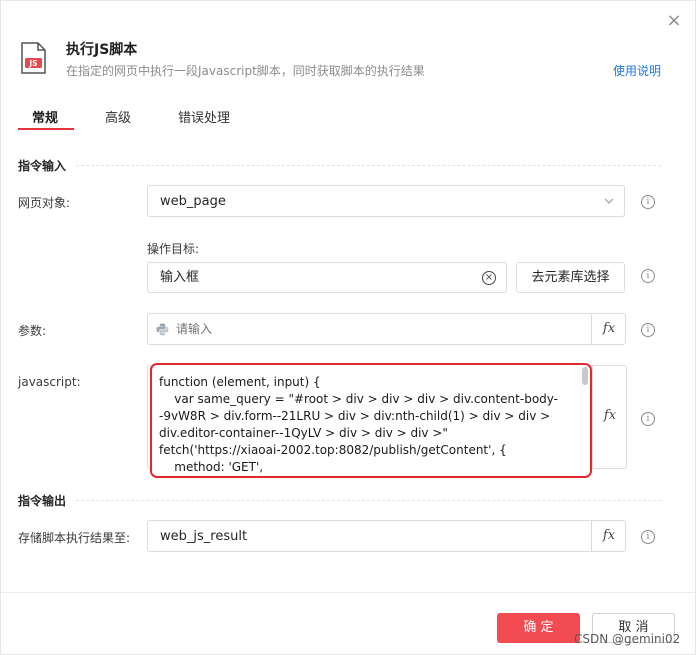 This screenshot has height=655, width=696. What do you see at coordinates (42, 501) in the screenshot?
I see `section-title-output: 指令输出` at bounding box center [42, 501].